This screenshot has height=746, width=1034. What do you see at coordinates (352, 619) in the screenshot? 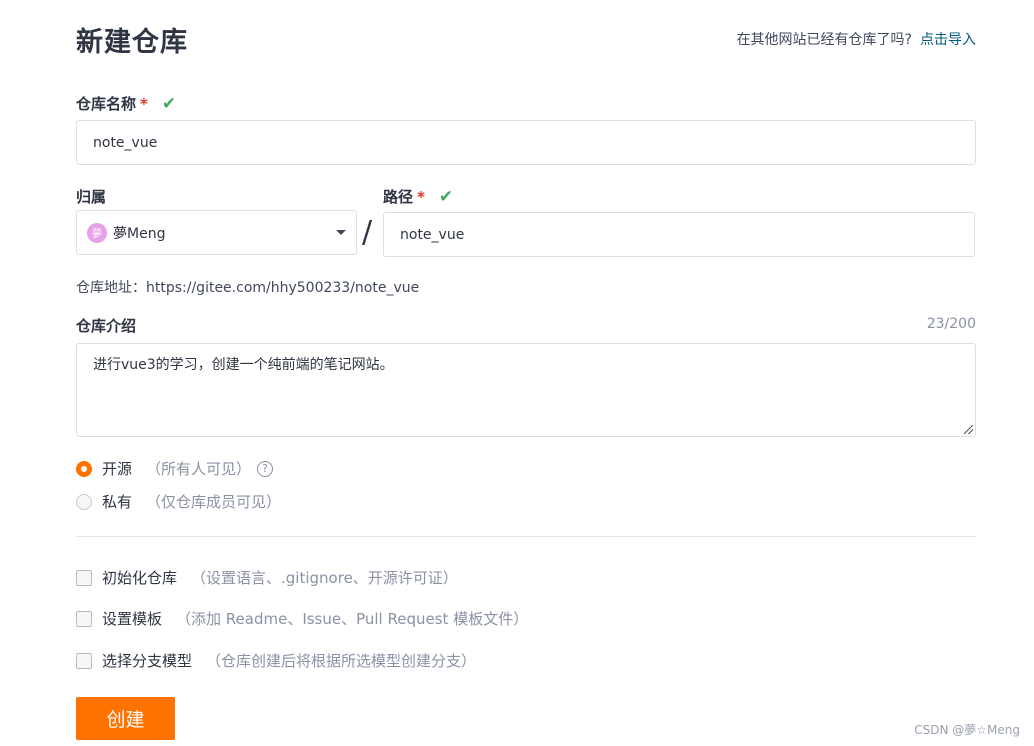
I see `template-hint: （添加 Readme、Issue、Pull Request 模板文件）` at bounding box center [352, 619].